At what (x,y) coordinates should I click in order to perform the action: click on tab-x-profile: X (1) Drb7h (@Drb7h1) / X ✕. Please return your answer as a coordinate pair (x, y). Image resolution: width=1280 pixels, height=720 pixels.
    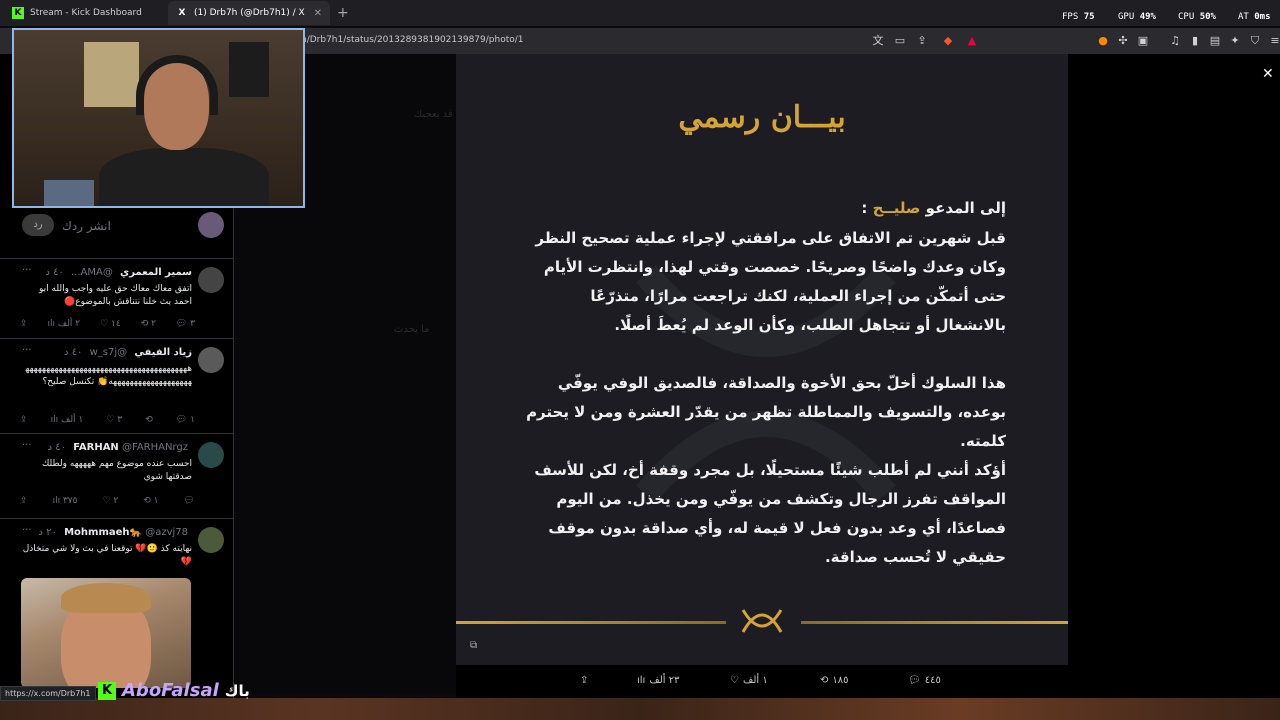
    Looking at the image, I should click on (249, 13).